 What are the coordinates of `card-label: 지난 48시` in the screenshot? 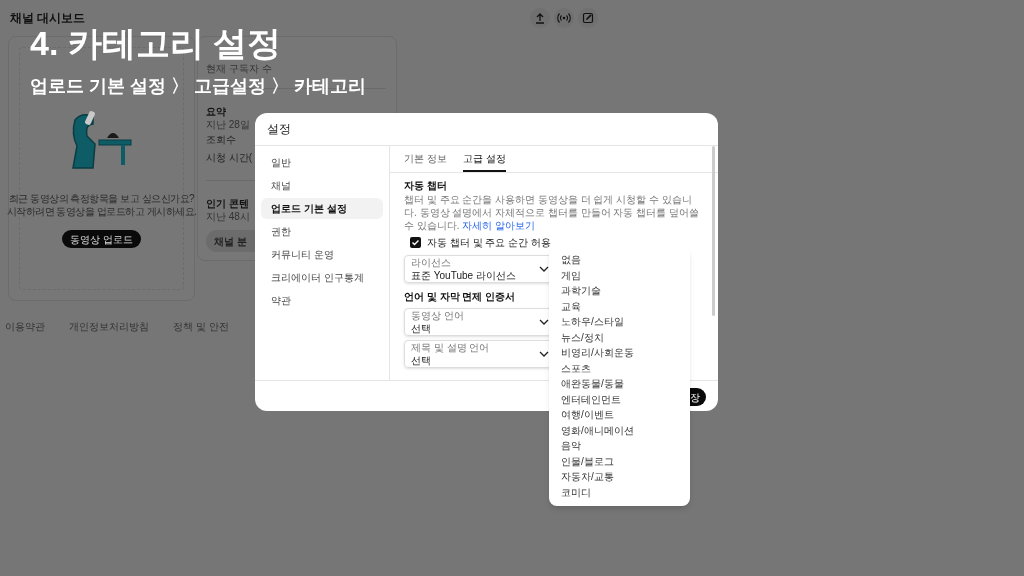 It's located at (228, 216).